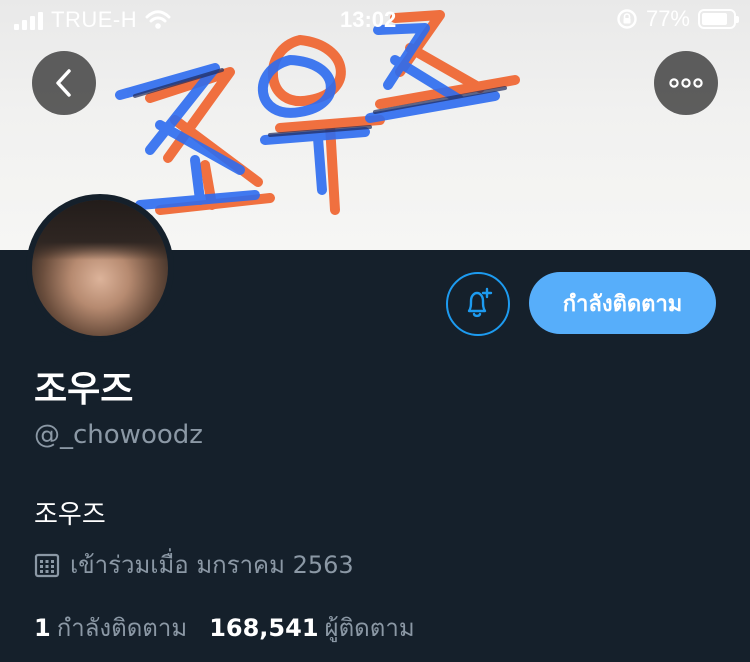 This screenshot has width=750, height=662. I want to click on notify-button, so click(478, 304).